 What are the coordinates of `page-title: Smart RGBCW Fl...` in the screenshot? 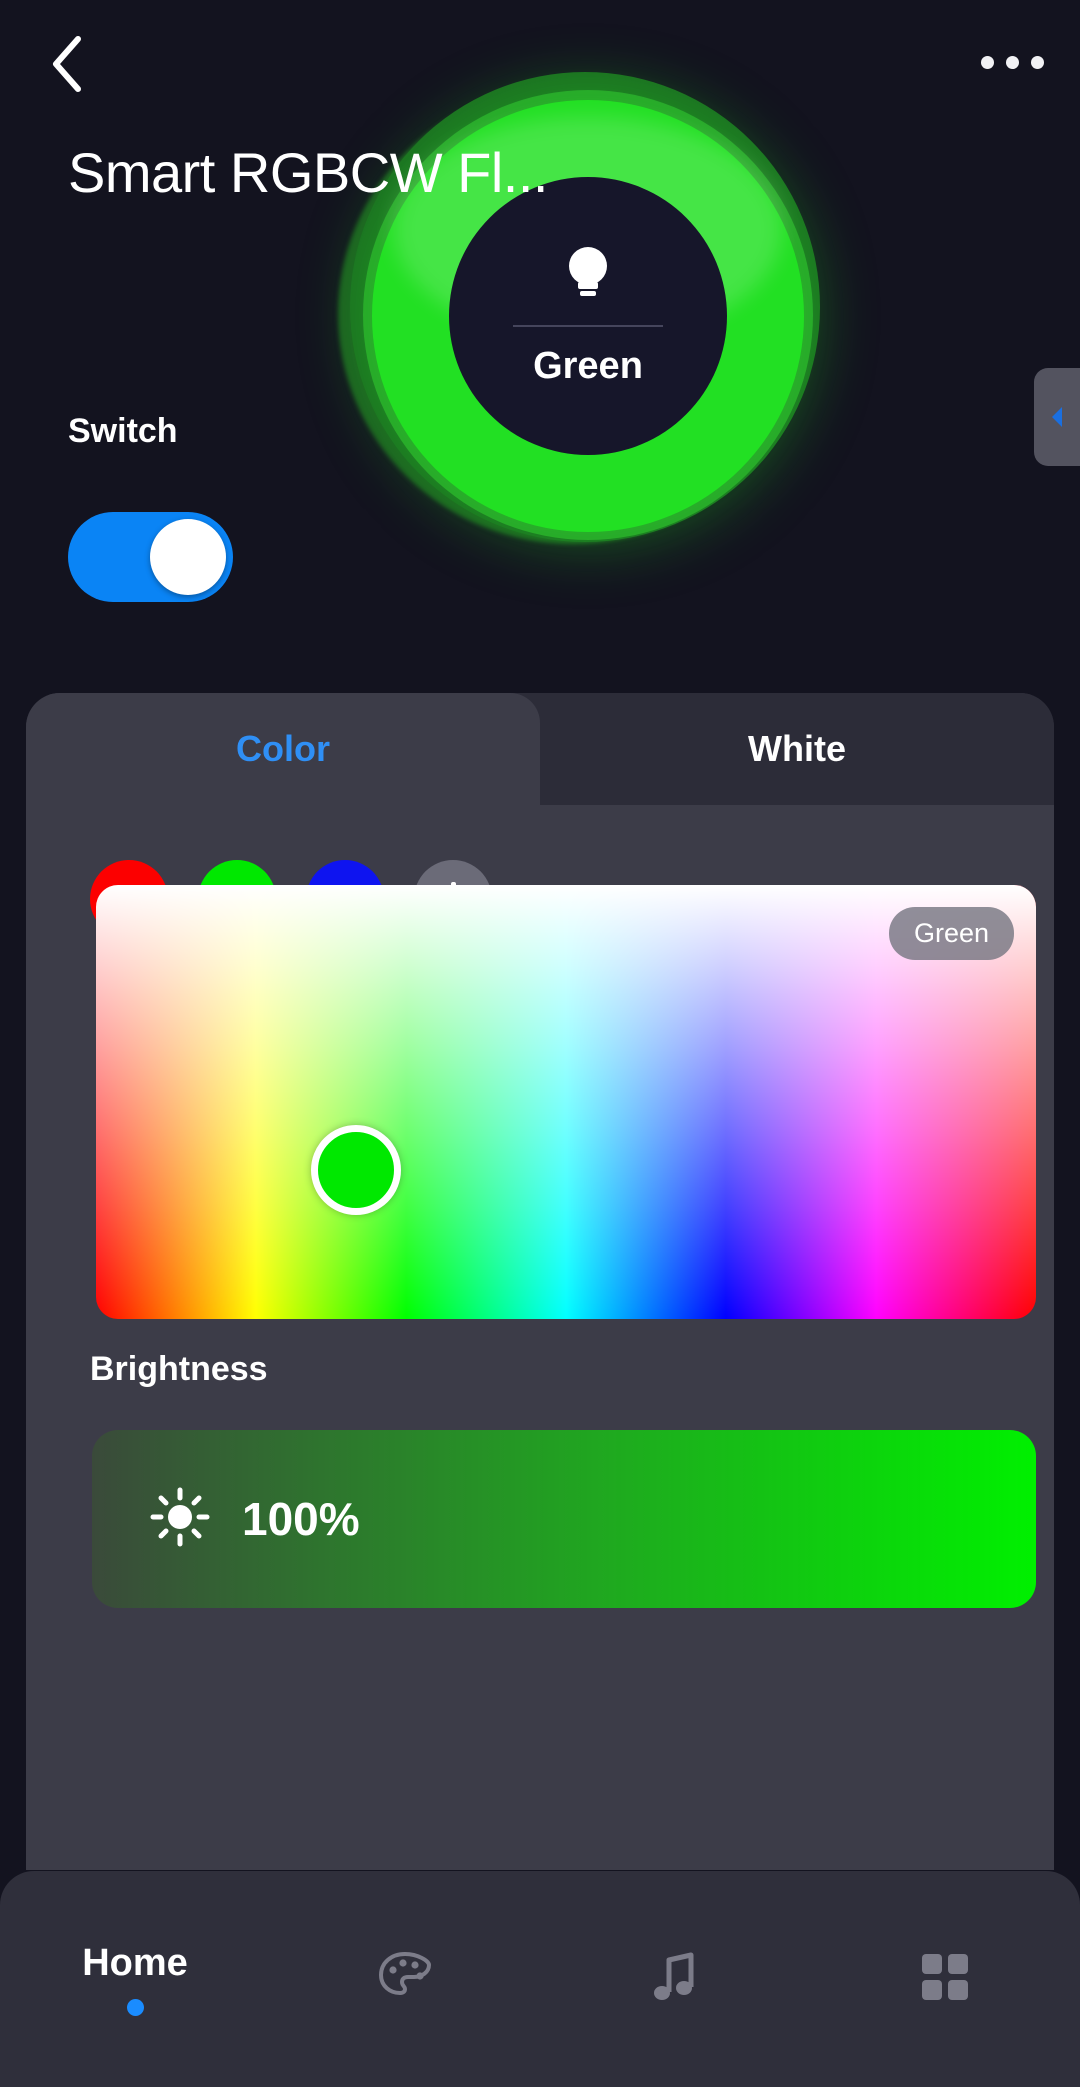 It's located at (308, 172).